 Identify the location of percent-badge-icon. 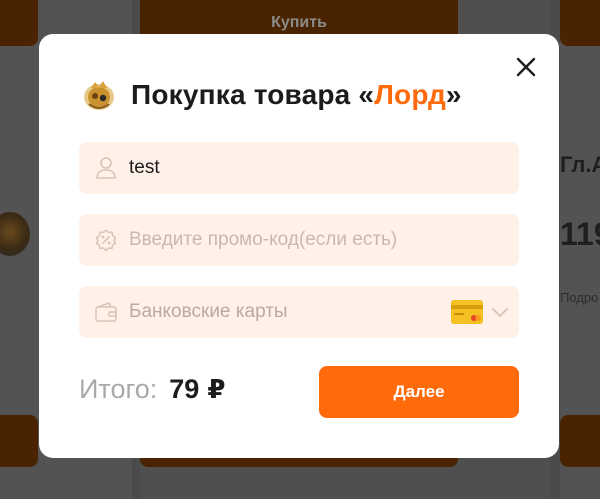
(106, 240).